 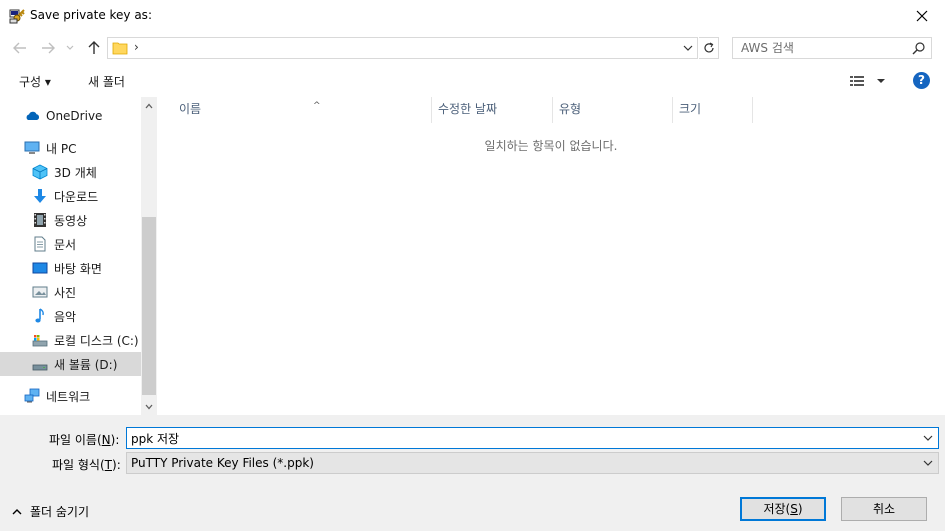 I want to click on tree-item-downloads: 다운로드, so click(x=70, y=196).